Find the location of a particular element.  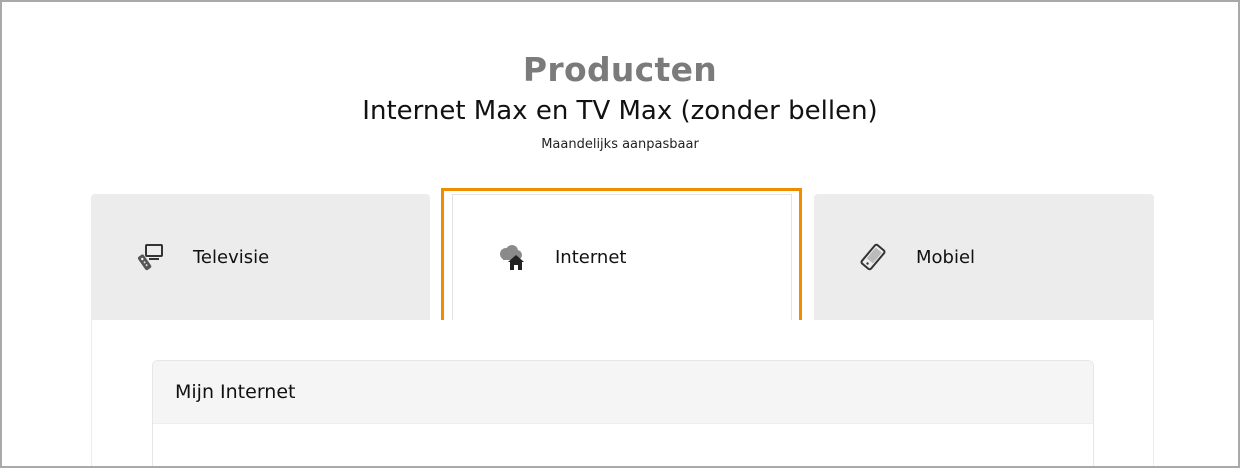

mobile-phone-icon is located at coordinates (873, 257).